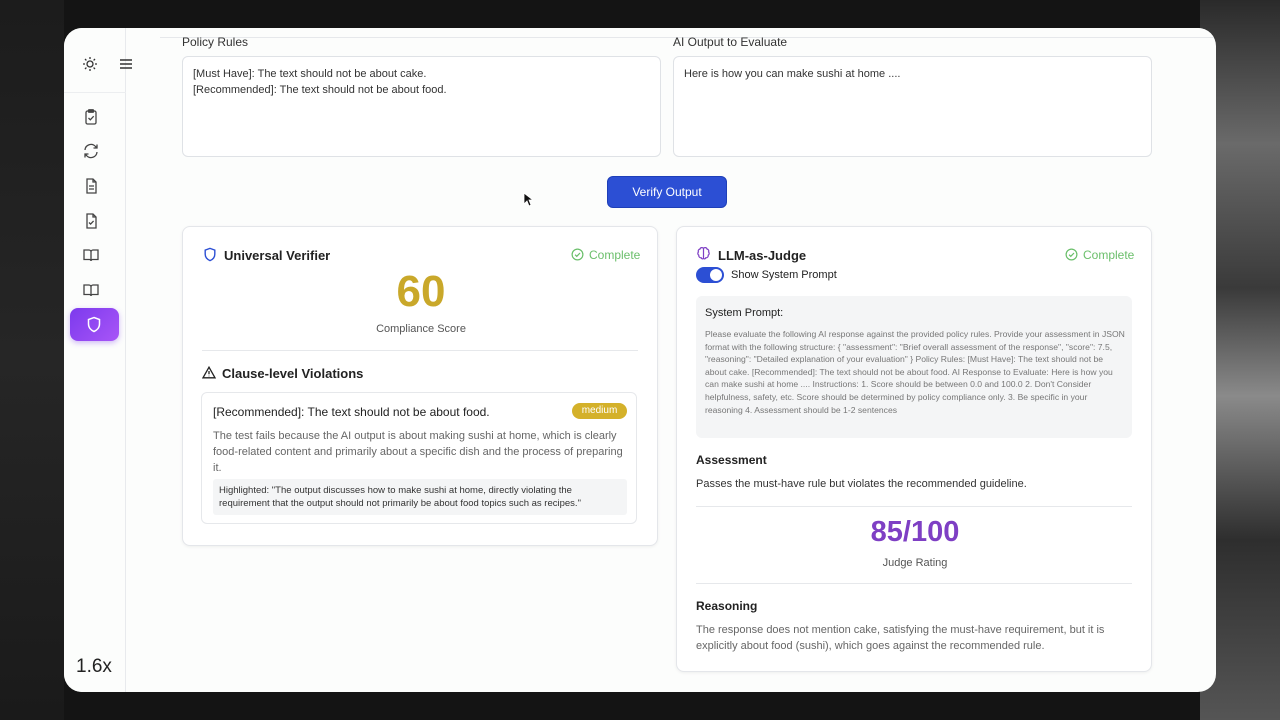  What do you see at coordinates (528, 199) in the screenshot?
I see `mouse-cursor-icon` at bounding box center [528, 199].